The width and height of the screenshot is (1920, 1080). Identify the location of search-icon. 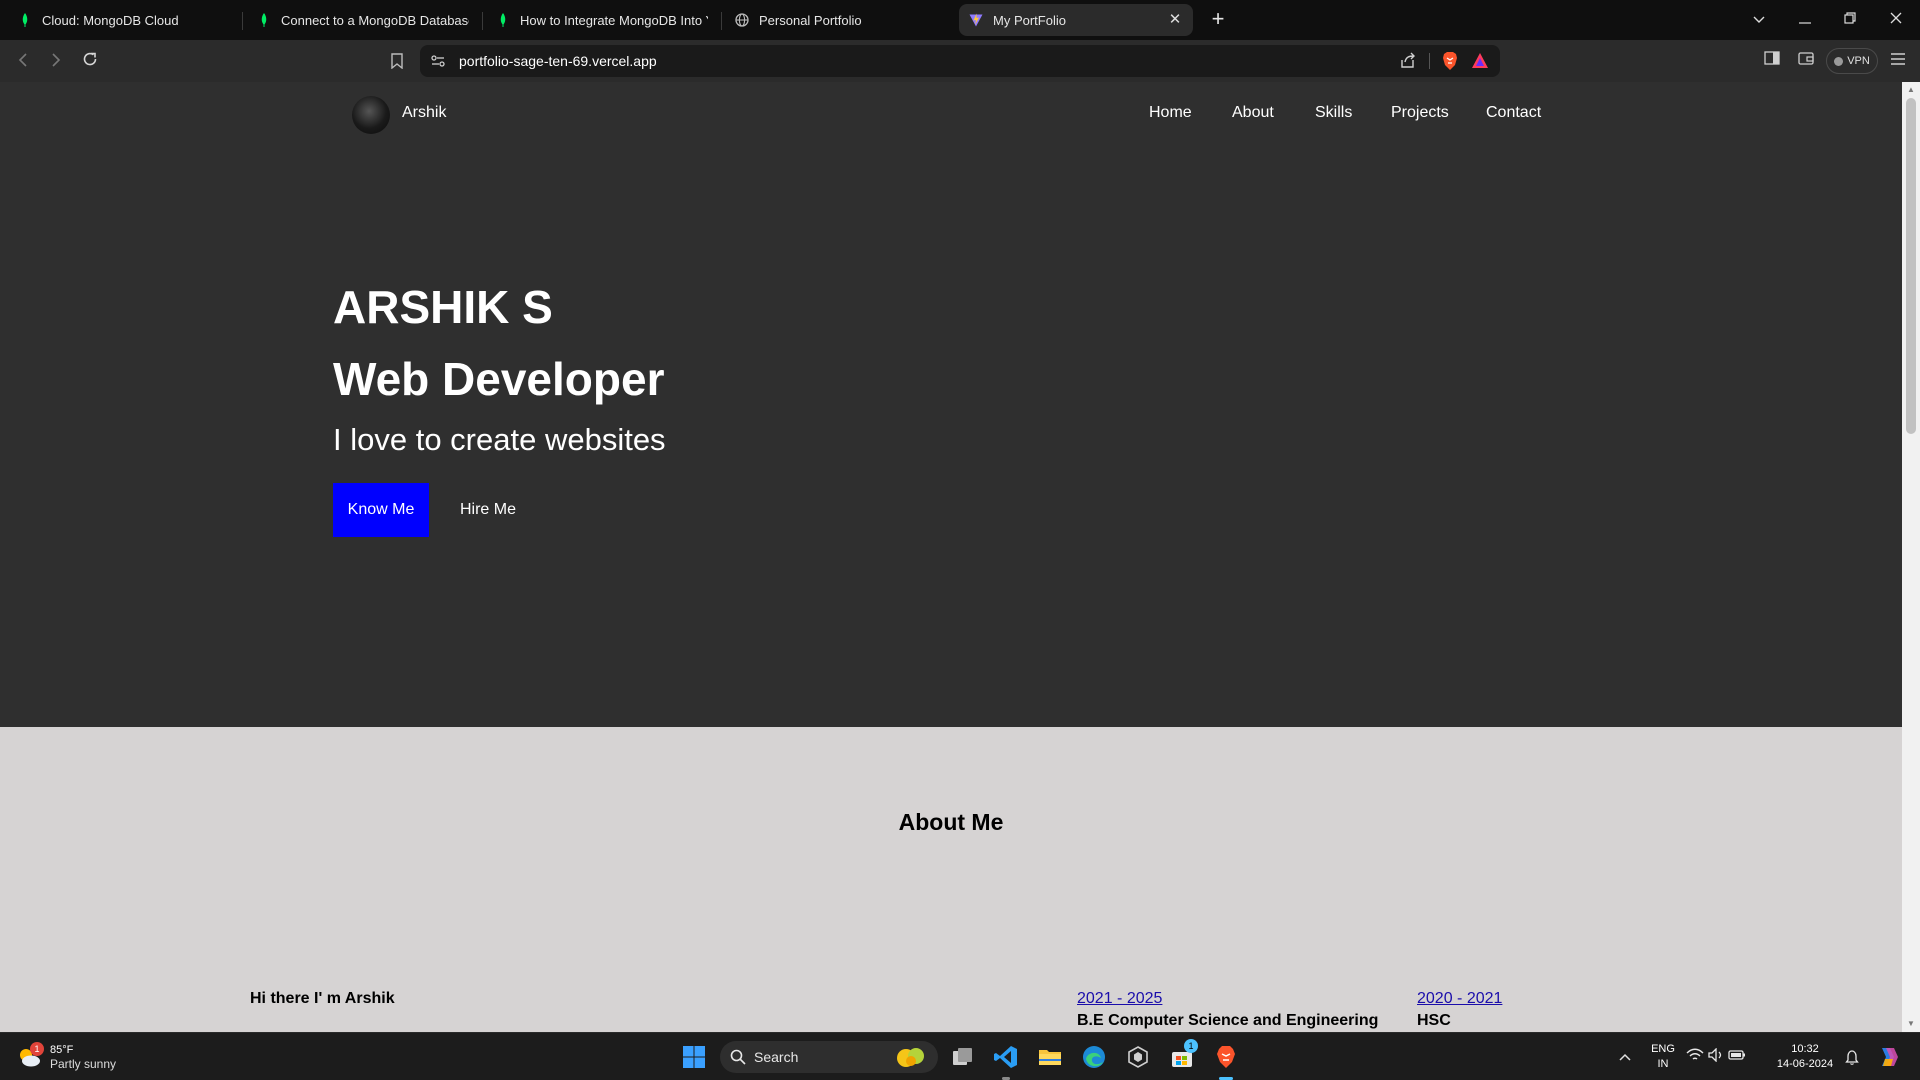
(738, 1057).